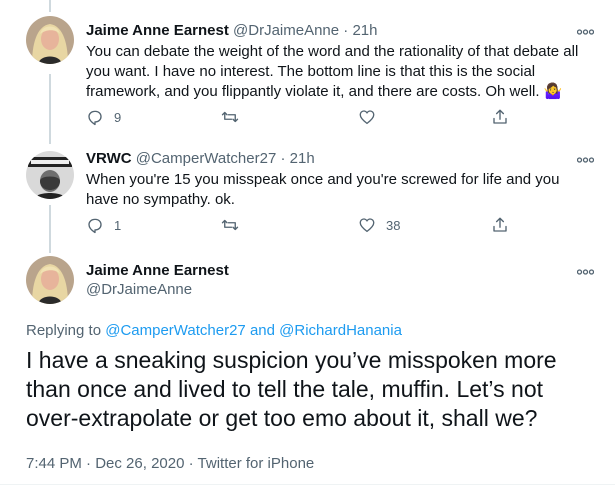  I want to click on tweet-date: Dec 26, 2020, so click(139, 463).